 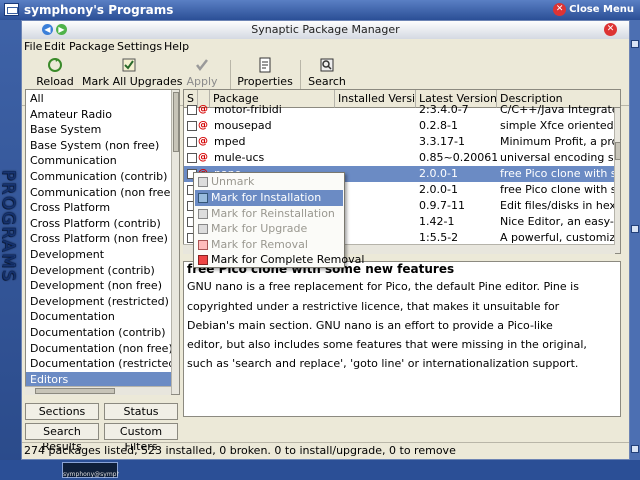 What do you see at coordinates (269, 182) in the screenshot?
I see `menu-item-unmark: Unmark` at bounding box center [269, 182].